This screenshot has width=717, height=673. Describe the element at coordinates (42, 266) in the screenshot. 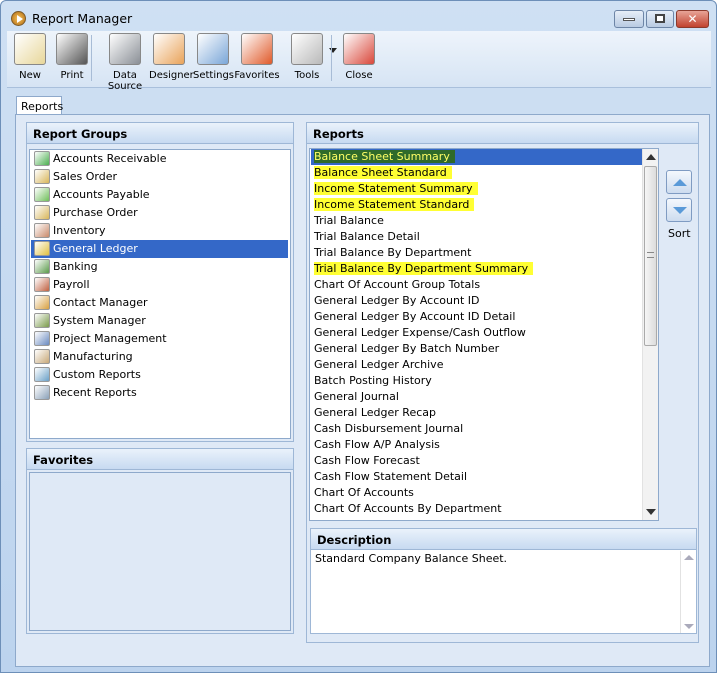

I see `banking-icon` at that location.